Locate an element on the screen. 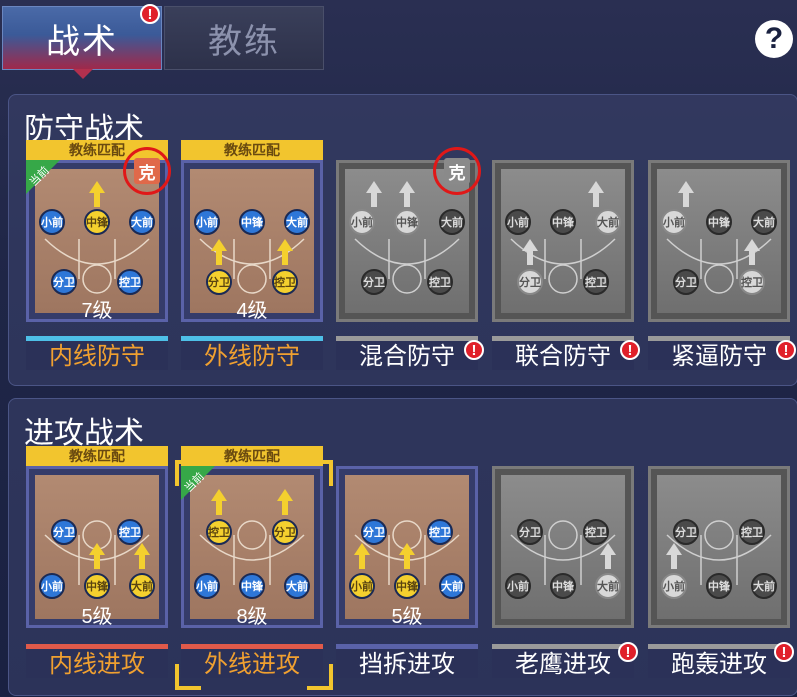 Image resolution: width=797 pixels, height=697 pixels. help-button: ? is located at coordinates (774, 39).